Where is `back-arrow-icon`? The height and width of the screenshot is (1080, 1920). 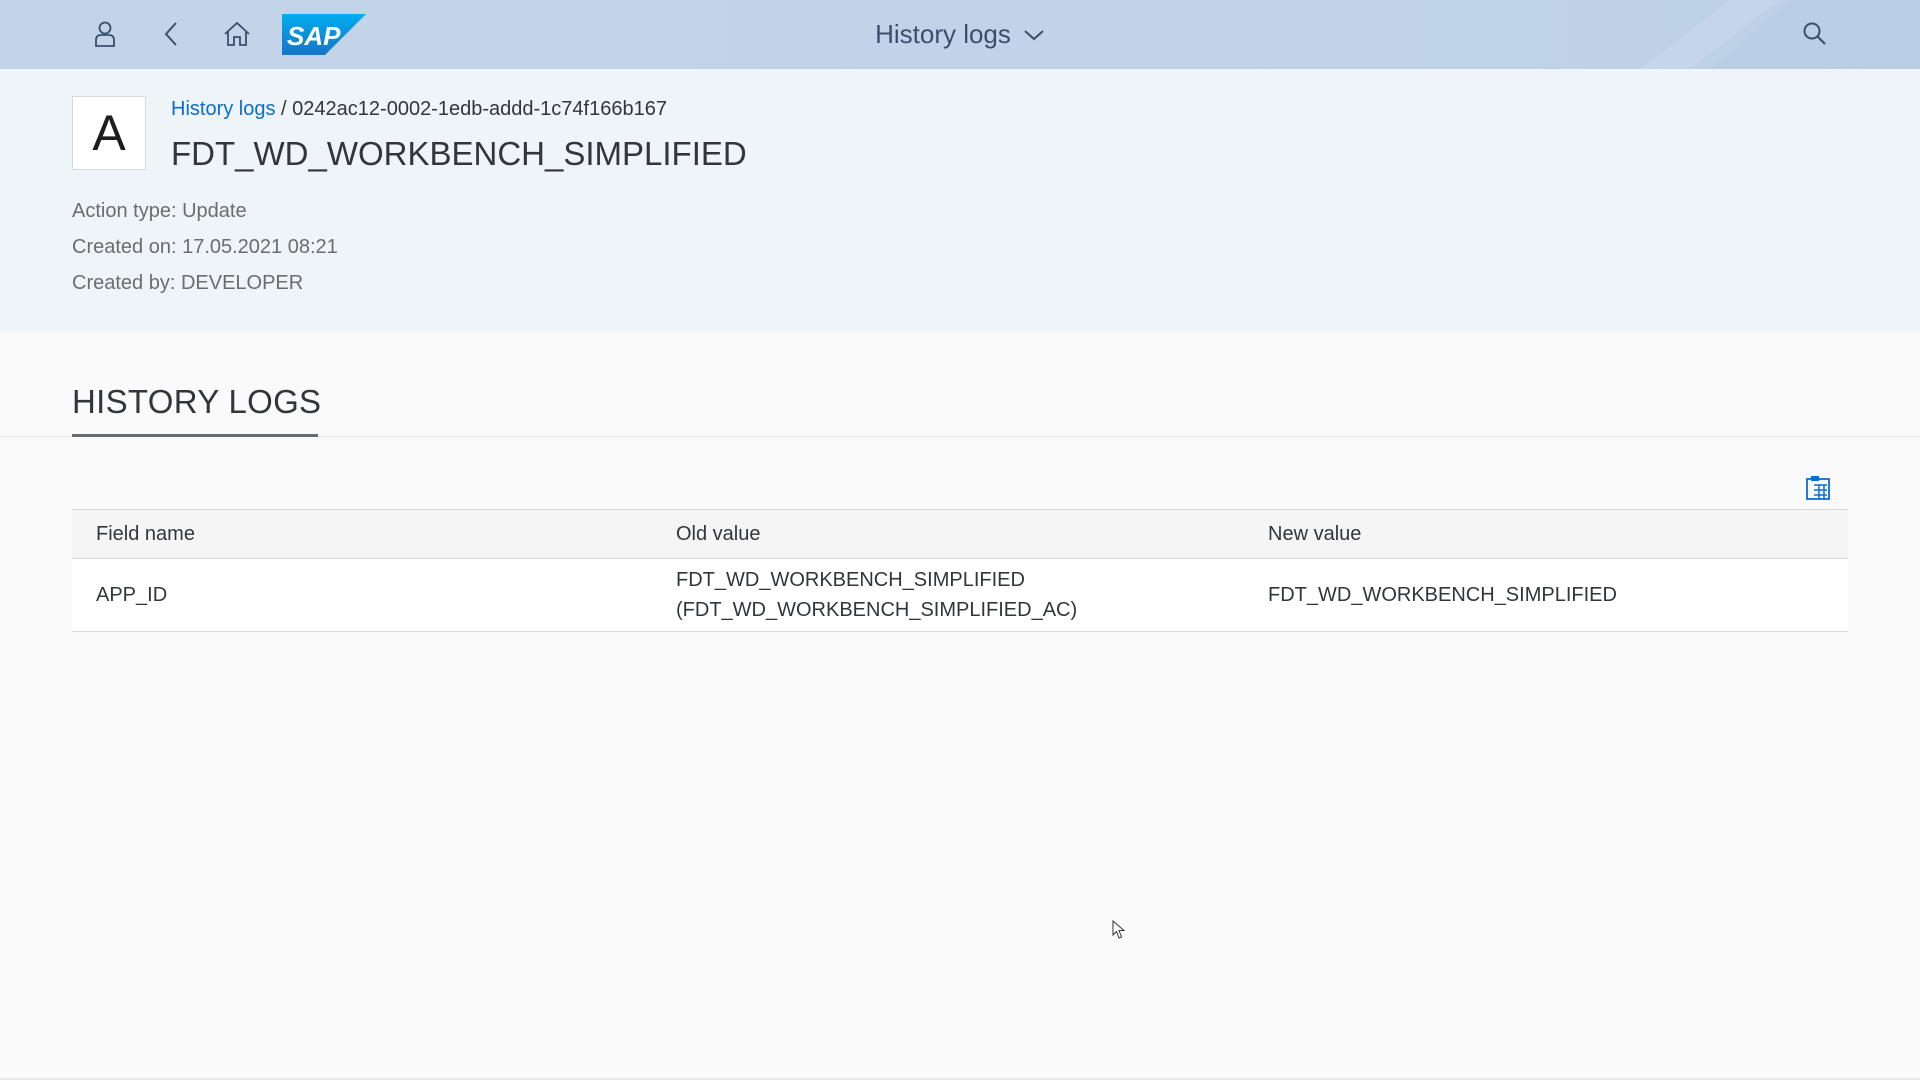 back-arrow-icon is located at coordinates (170, 34).